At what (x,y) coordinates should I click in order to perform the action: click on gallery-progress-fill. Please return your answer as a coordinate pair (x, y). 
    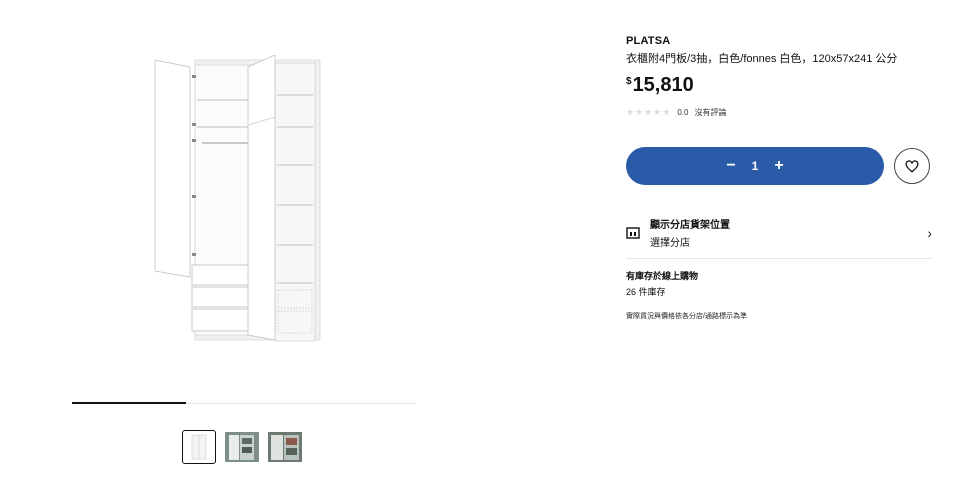
    Looking at the image, I should click on (129, 403).